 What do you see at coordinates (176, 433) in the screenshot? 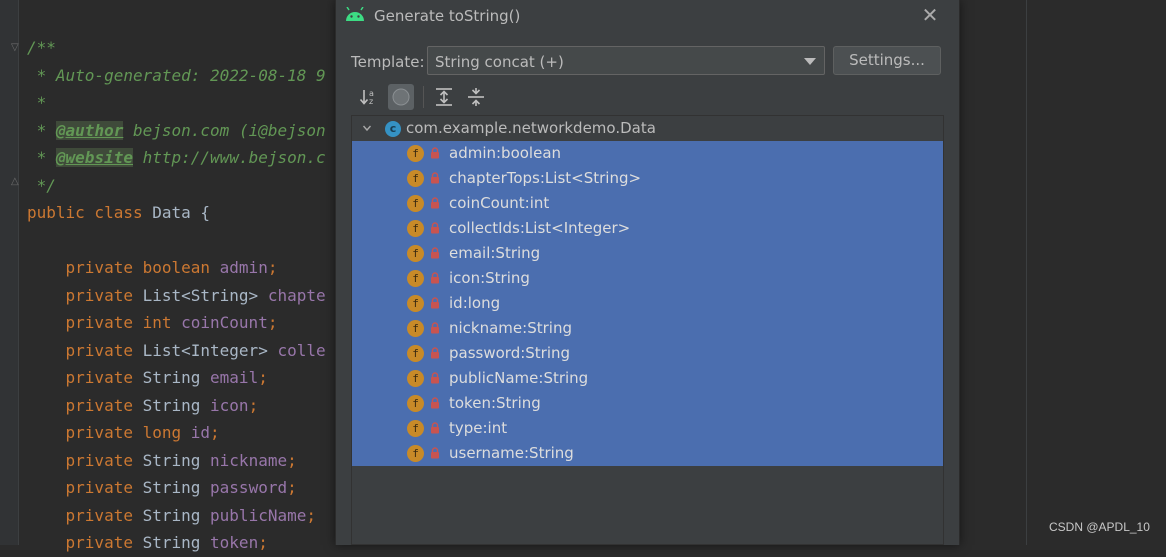
I see `code-line: private long id;` at bounding box center [176, 433].